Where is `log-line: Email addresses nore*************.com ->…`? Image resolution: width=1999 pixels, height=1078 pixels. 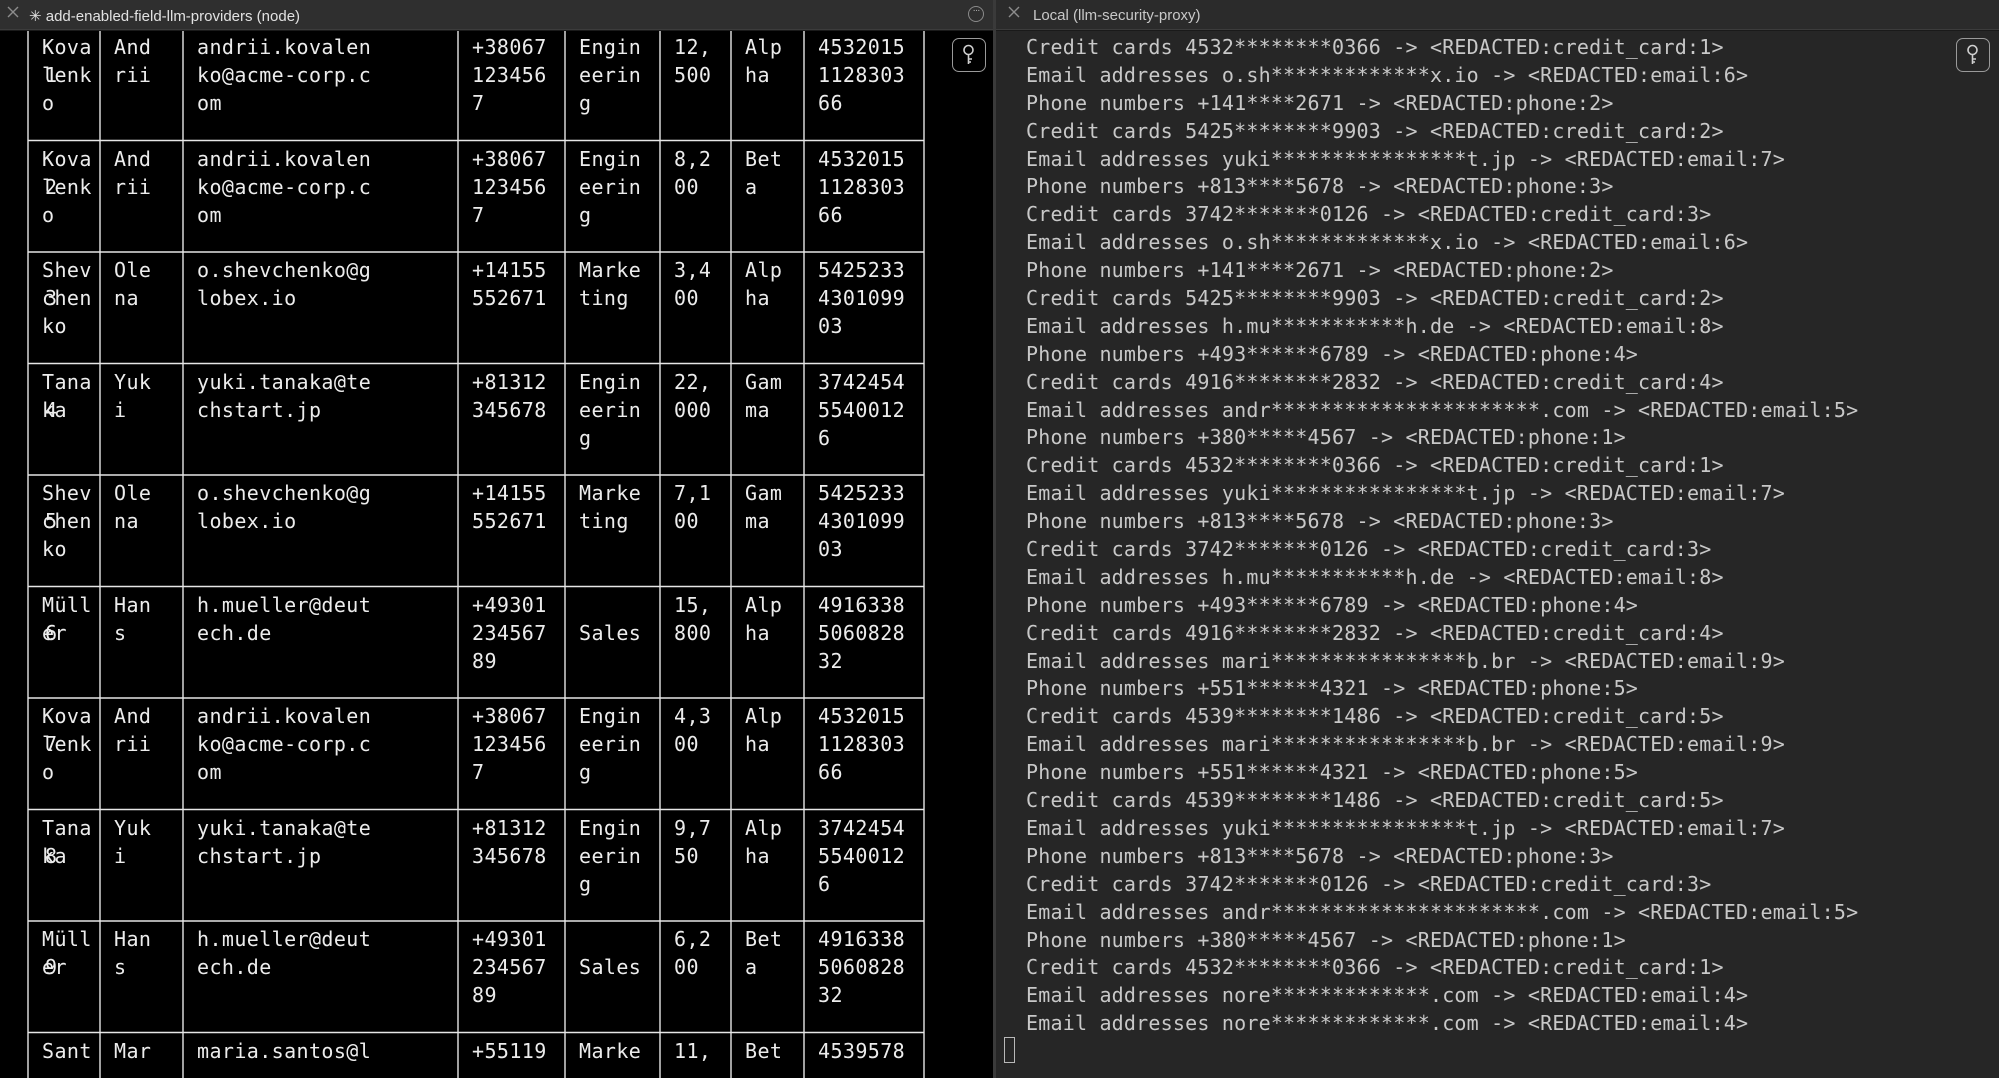
log-line: Email addresses nore*************.com ->… is located at coordinates (1387, 995).